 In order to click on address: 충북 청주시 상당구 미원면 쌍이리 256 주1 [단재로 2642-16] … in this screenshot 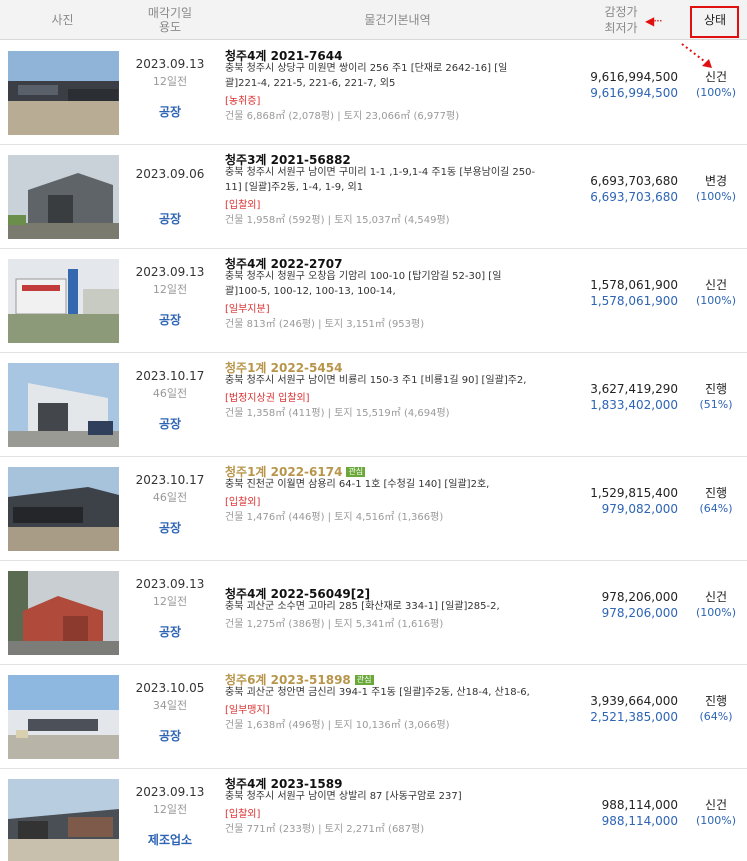, I will do `click(401, 76)`.